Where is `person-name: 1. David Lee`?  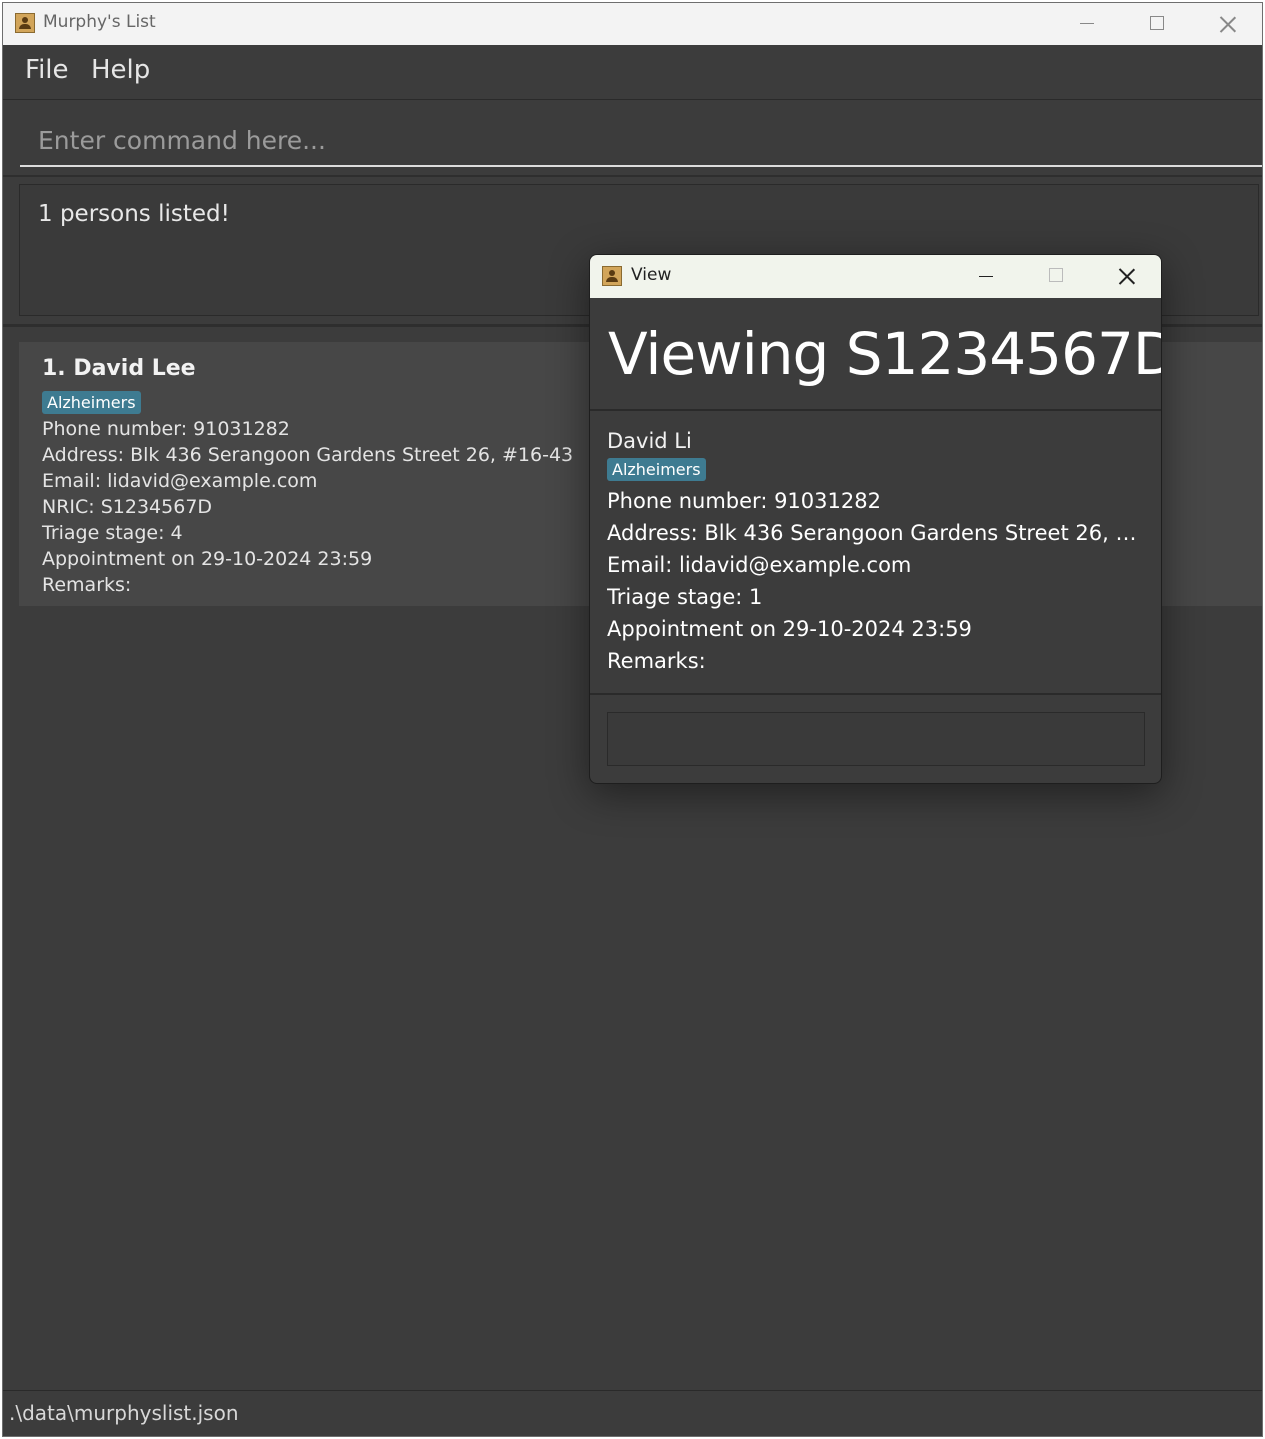 person-name: 1. David Lee is located at coordinates (119, 368).